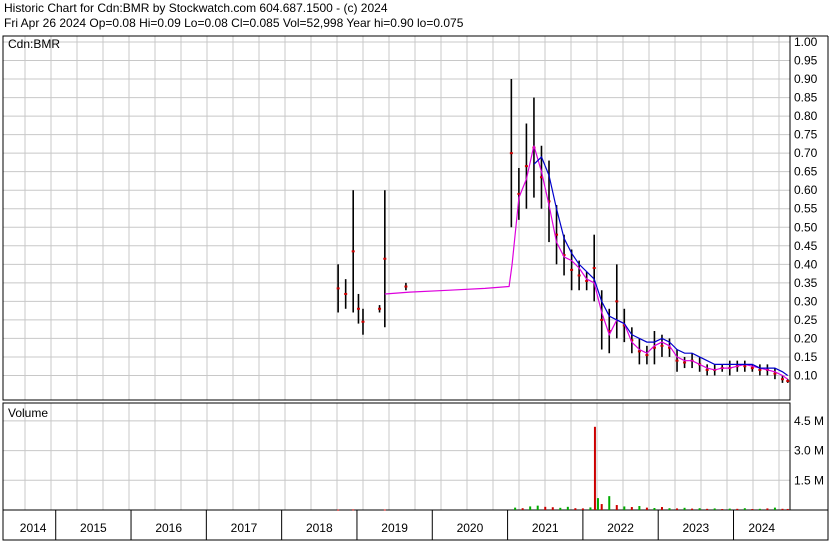  Describe the element at coordinates (806, 42) in the screenshot. I see `price-tick-label: 1.00` at that location.